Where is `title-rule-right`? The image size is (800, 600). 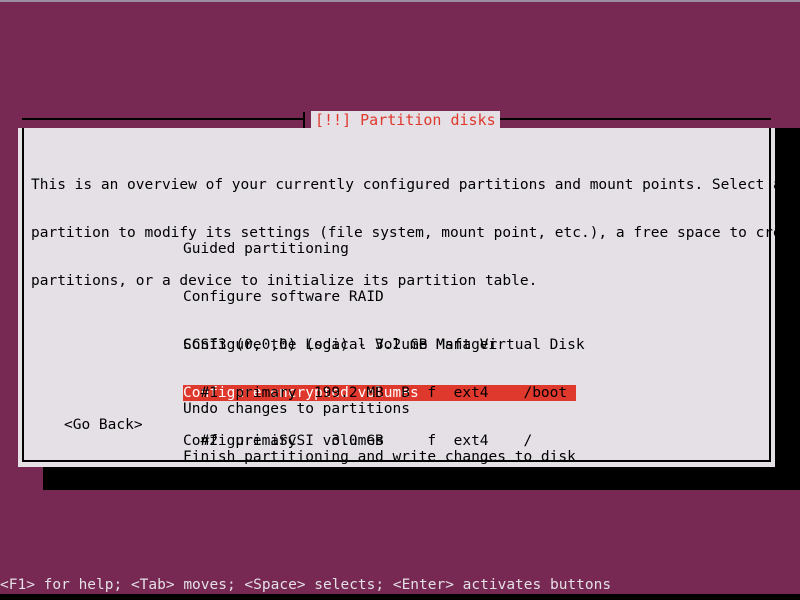
title-rule-right is located at coordinates (629, 119).